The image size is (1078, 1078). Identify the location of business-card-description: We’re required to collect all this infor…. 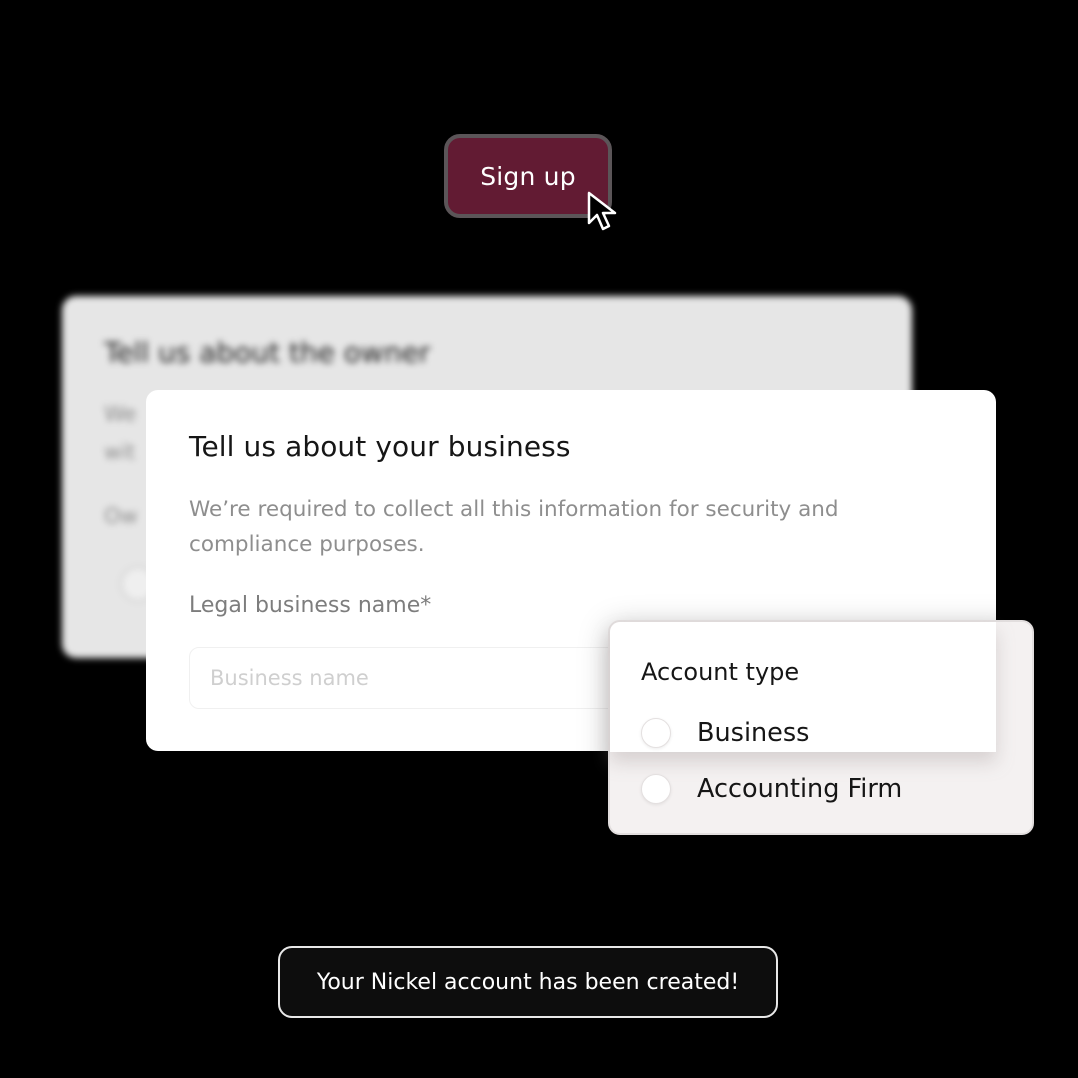
(514, 527).